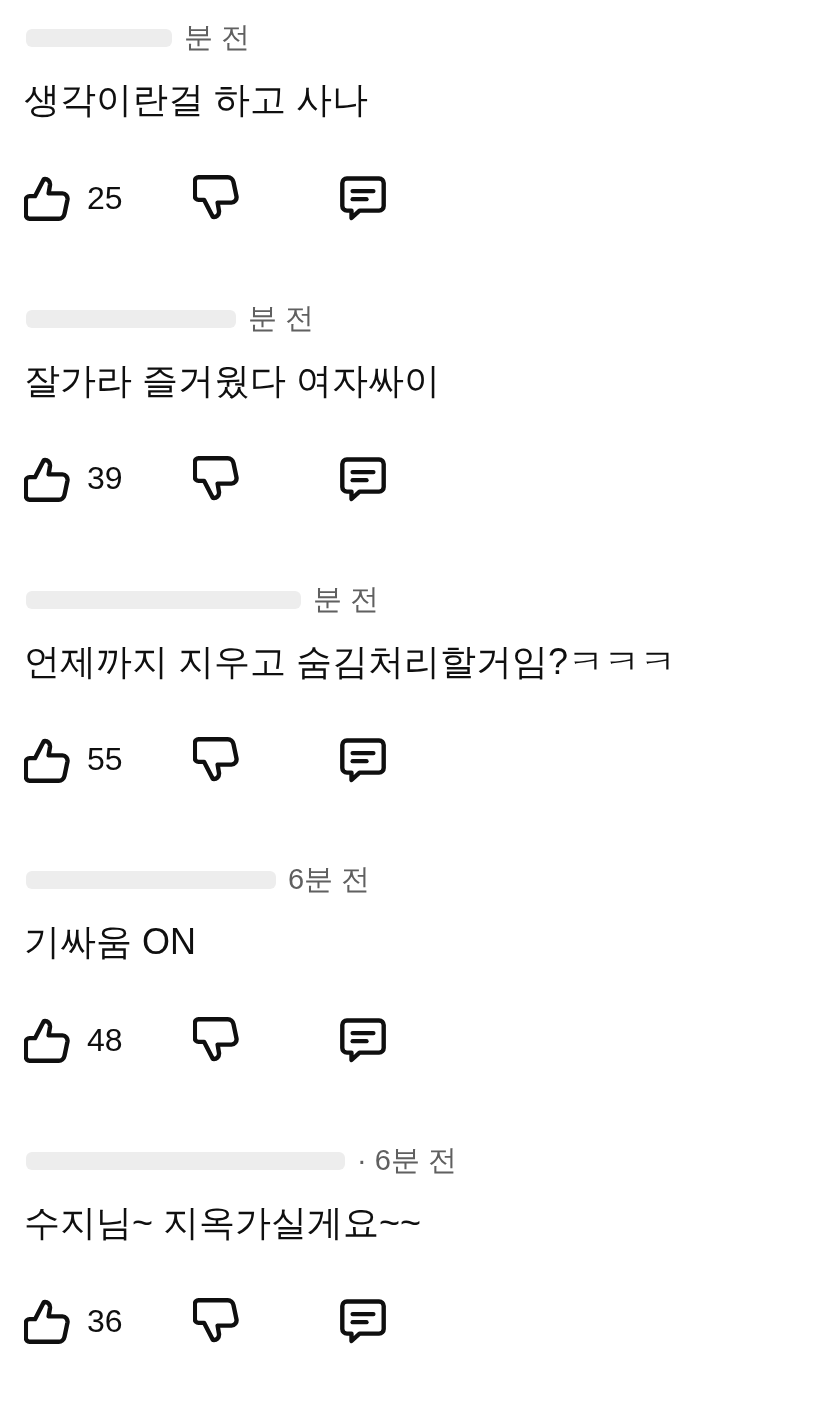 The height and width of the screenshot is (1422, 835). What do you see at coordinates (351, 661) in the screenshot?
I see `comment-text: 언제까지 지우고 숨김처리할거임?ㅋㅋㅋ` at bounding box center [351, 661].